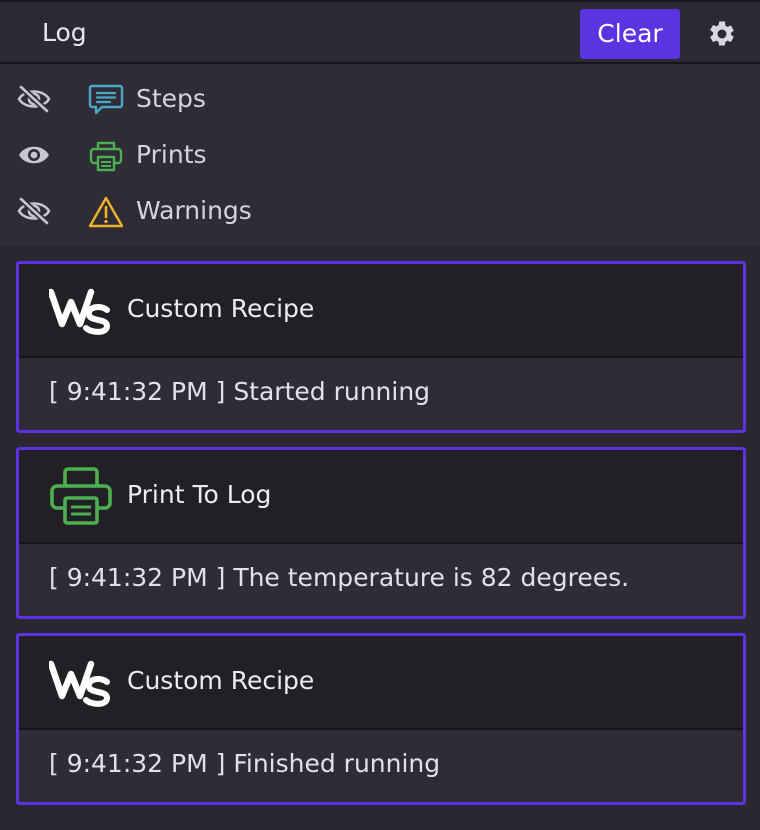 This screenshot has width=760, height=830. Describe the element at coordinates (380, 211) in the screenshot. I see `filter-row-warnings: Warnings` at that location.